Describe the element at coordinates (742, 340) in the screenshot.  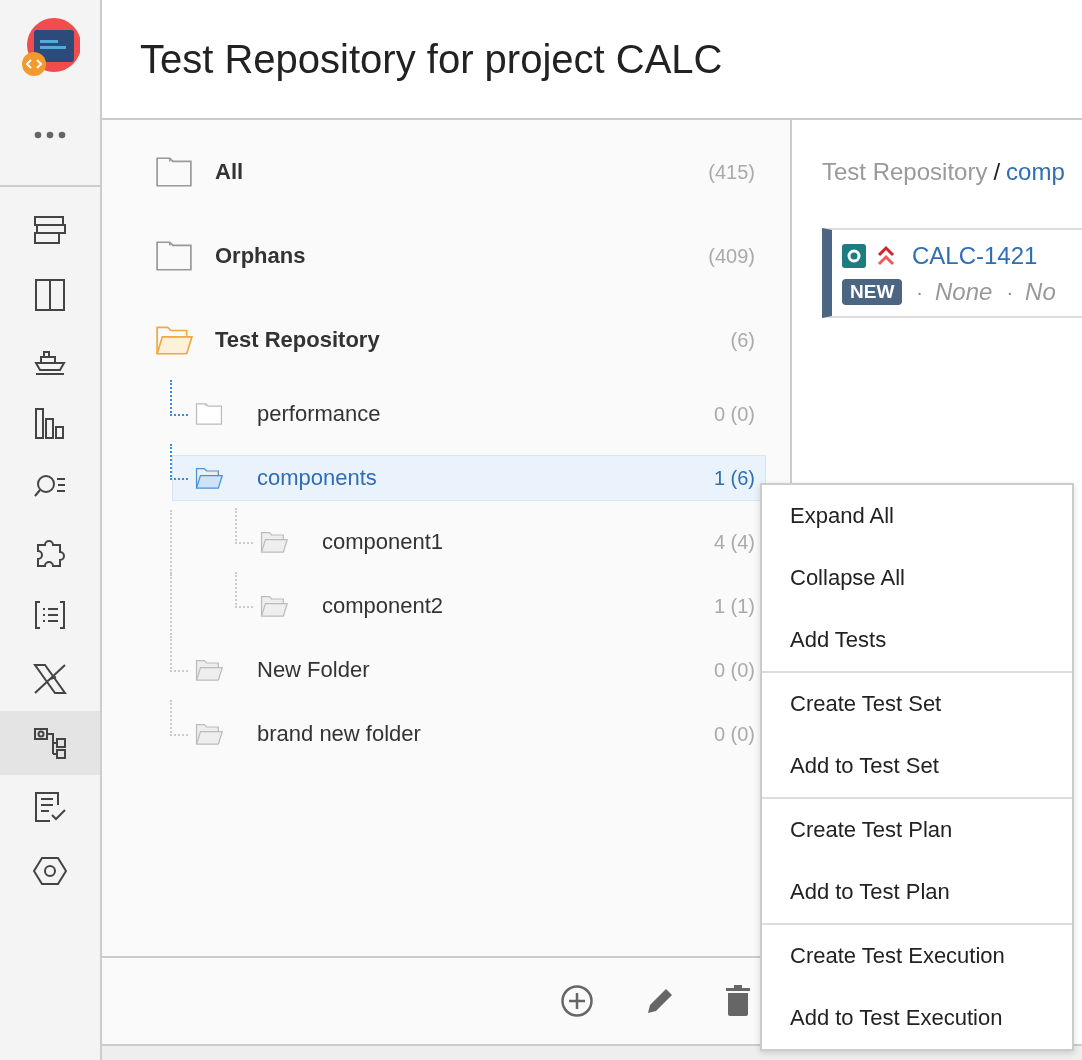
I see `test-count: (6)` at that location.